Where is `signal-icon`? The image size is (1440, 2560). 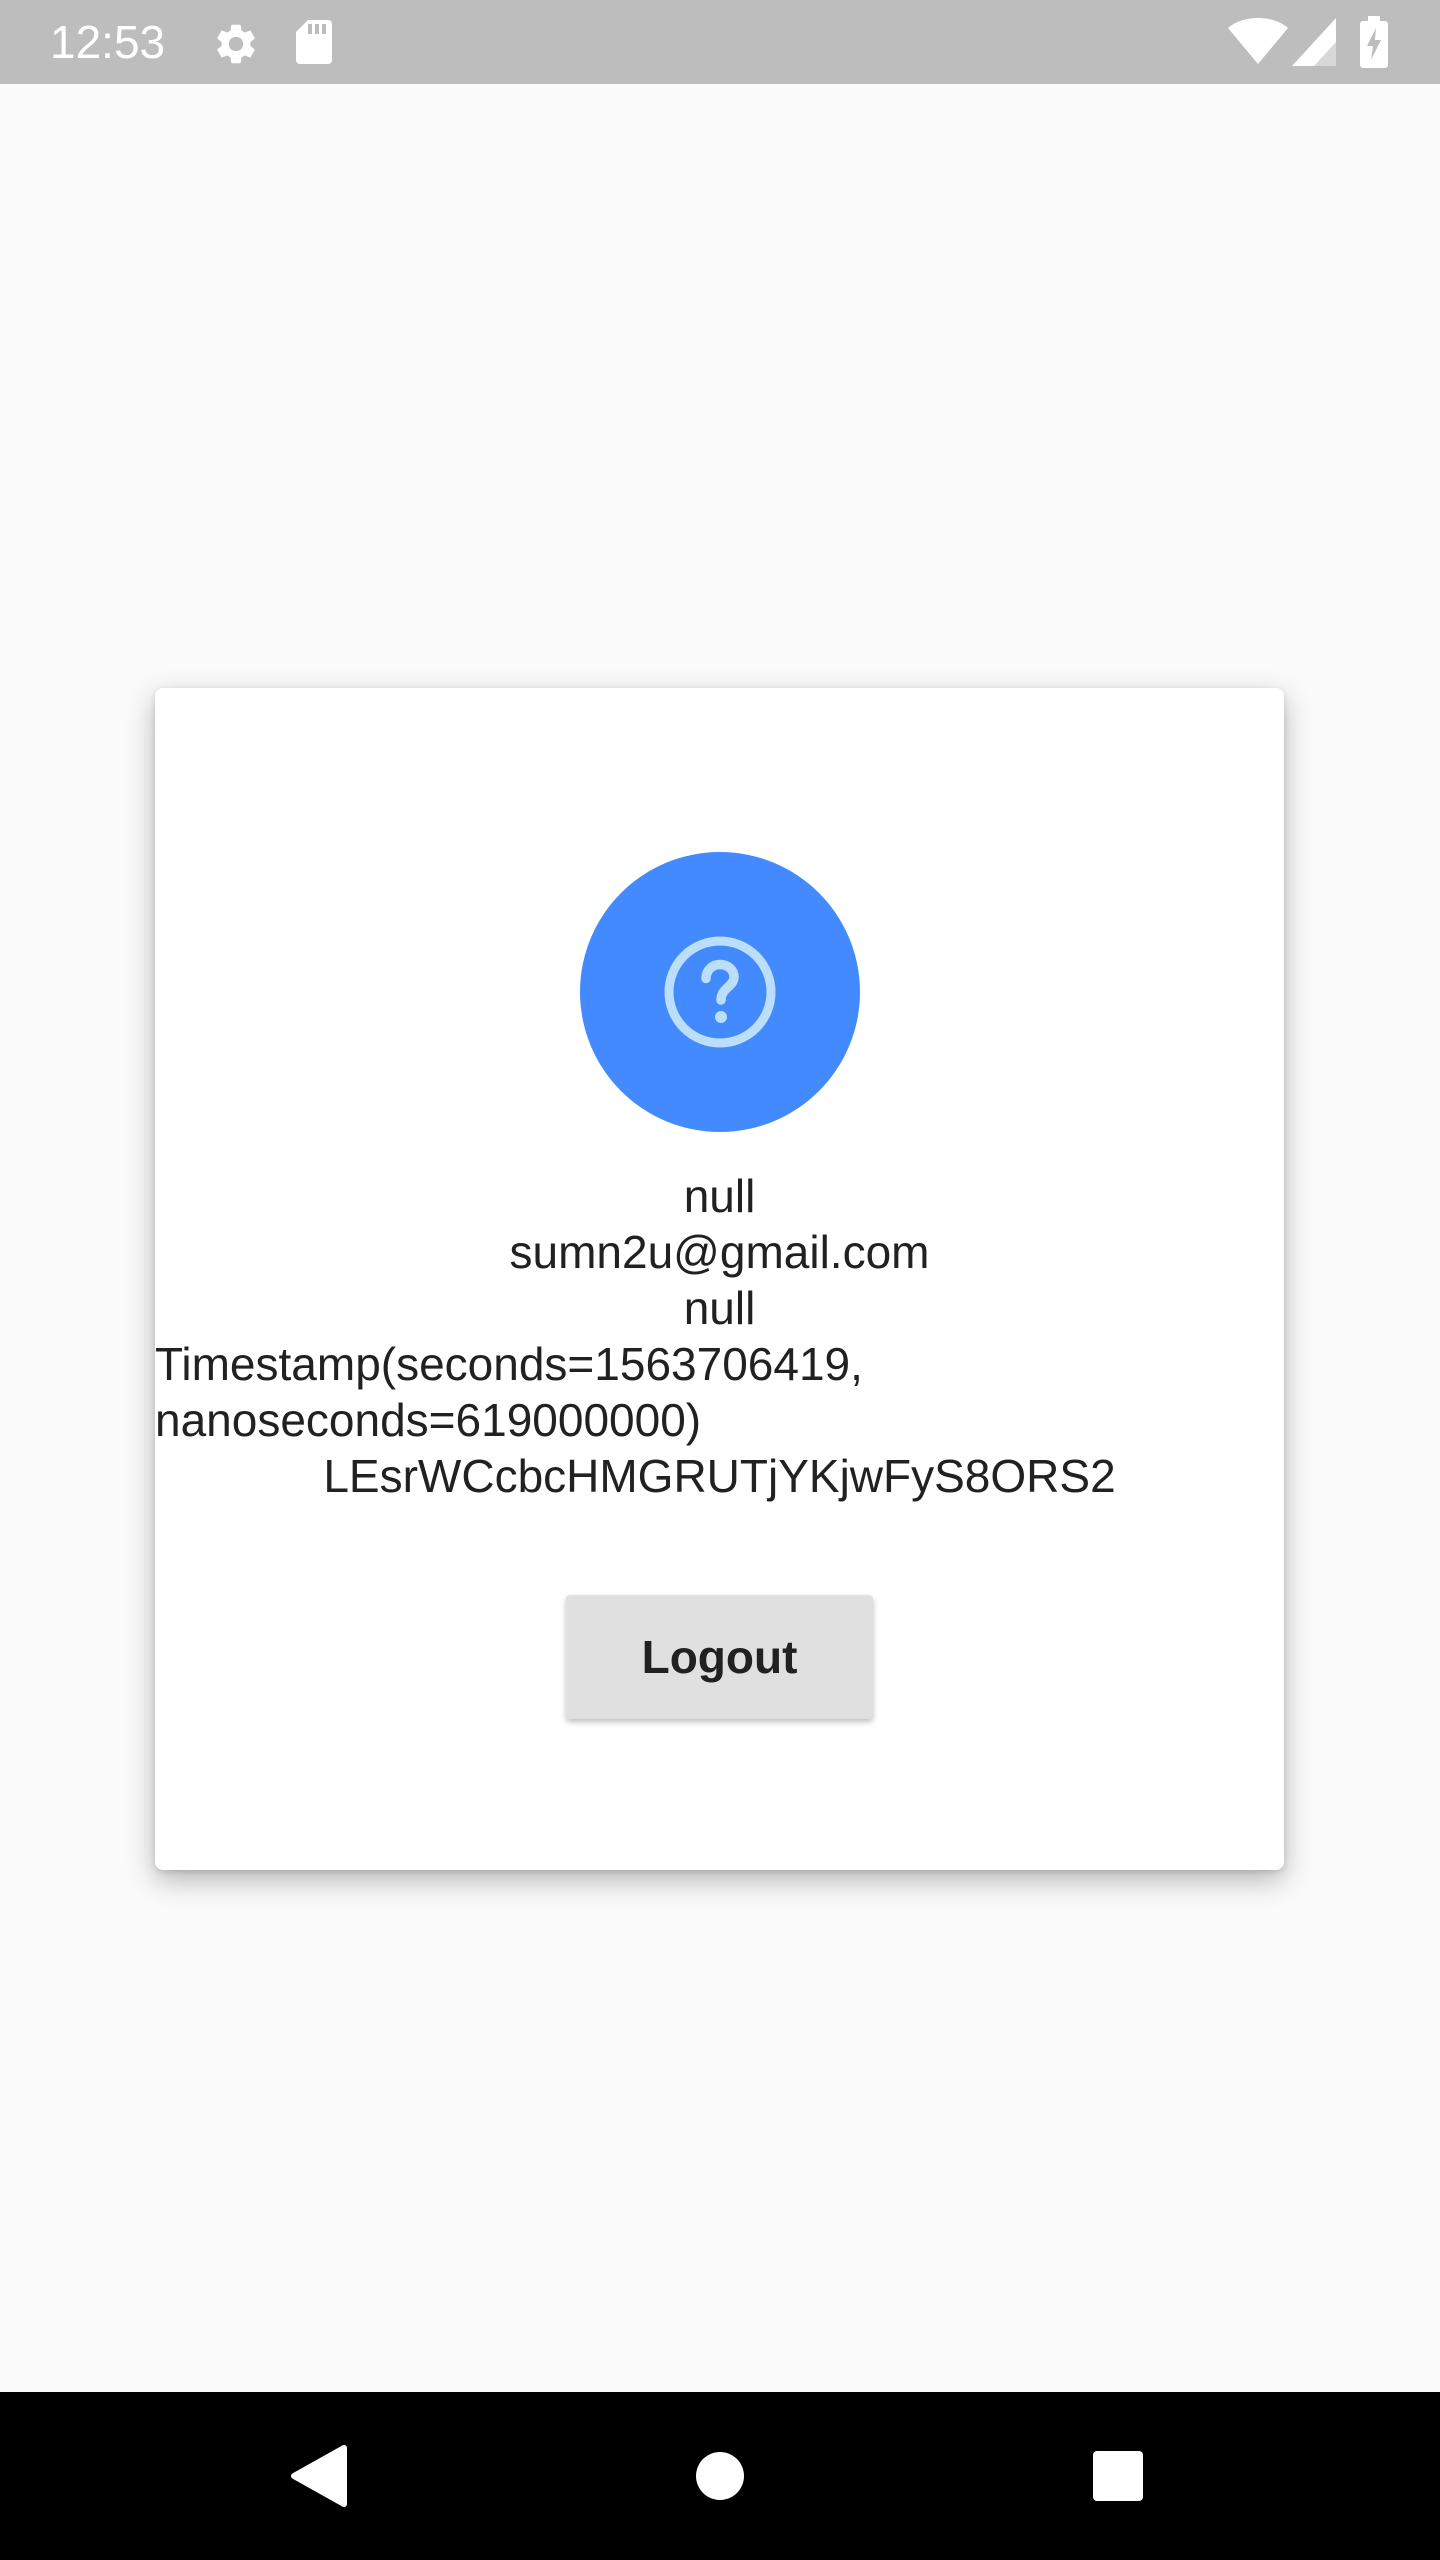
signal-icon is located at coordinates (1314, 44).